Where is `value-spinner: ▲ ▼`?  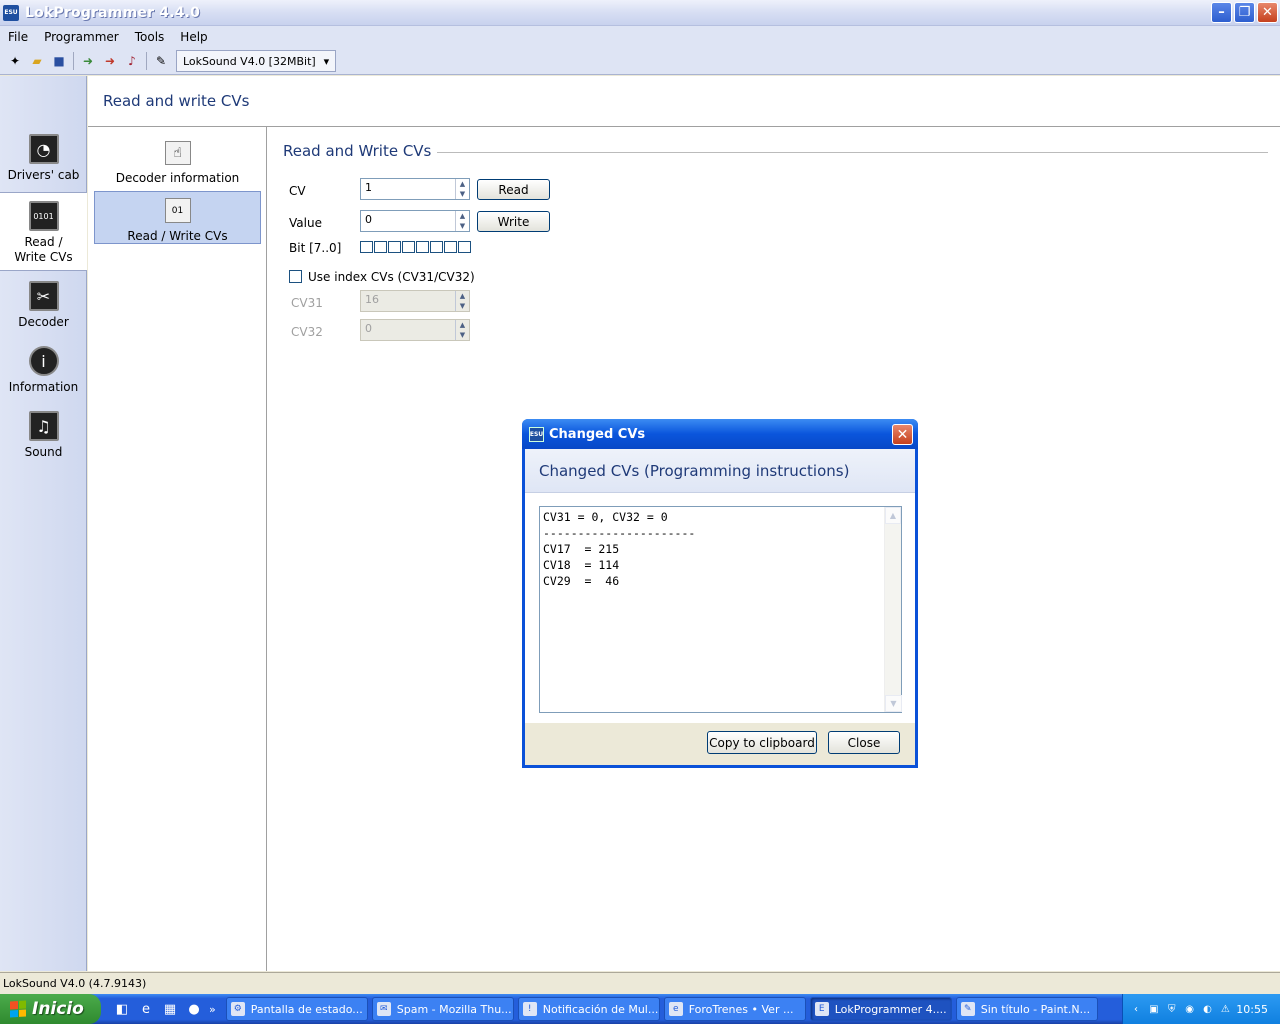 value-spinner: ▲ ▼ is located at coordinates (462, 221).